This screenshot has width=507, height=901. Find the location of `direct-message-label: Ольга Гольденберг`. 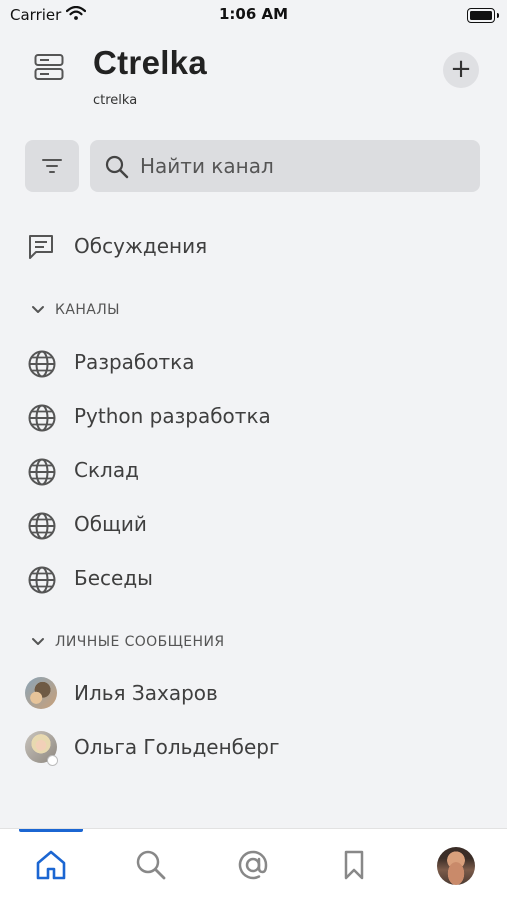

direct-message-label: Ольга Гольденберг is located at coordinates (177, 747).